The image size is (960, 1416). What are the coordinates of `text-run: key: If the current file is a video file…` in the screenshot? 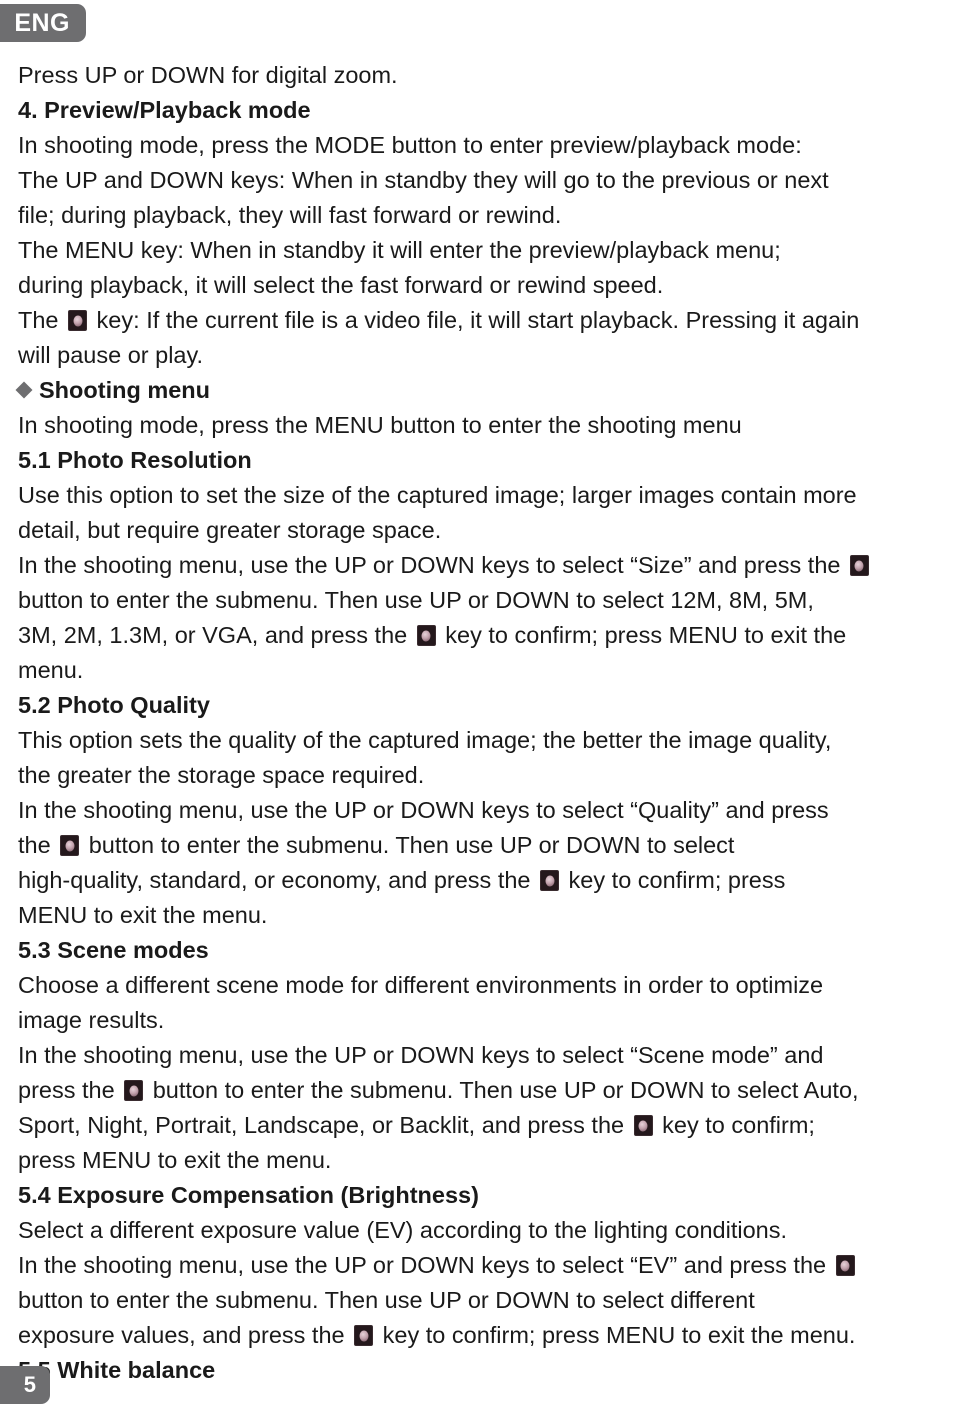 It's located at (475, 320).